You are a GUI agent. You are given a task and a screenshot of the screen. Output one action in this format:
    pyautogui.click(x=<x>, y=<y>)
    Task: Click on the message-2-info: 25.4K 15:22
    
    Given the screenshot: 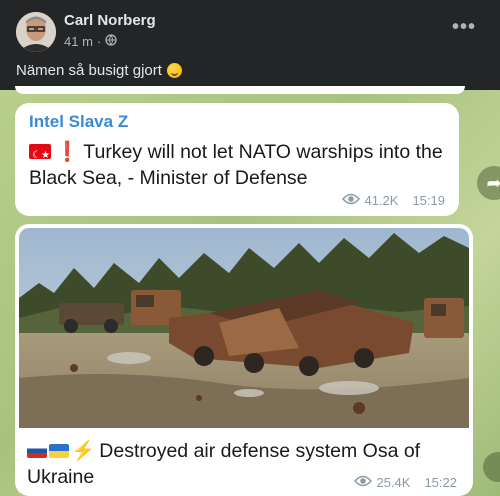 What is the action you would take?
    pyautogui.click(x=405, y=482)
    